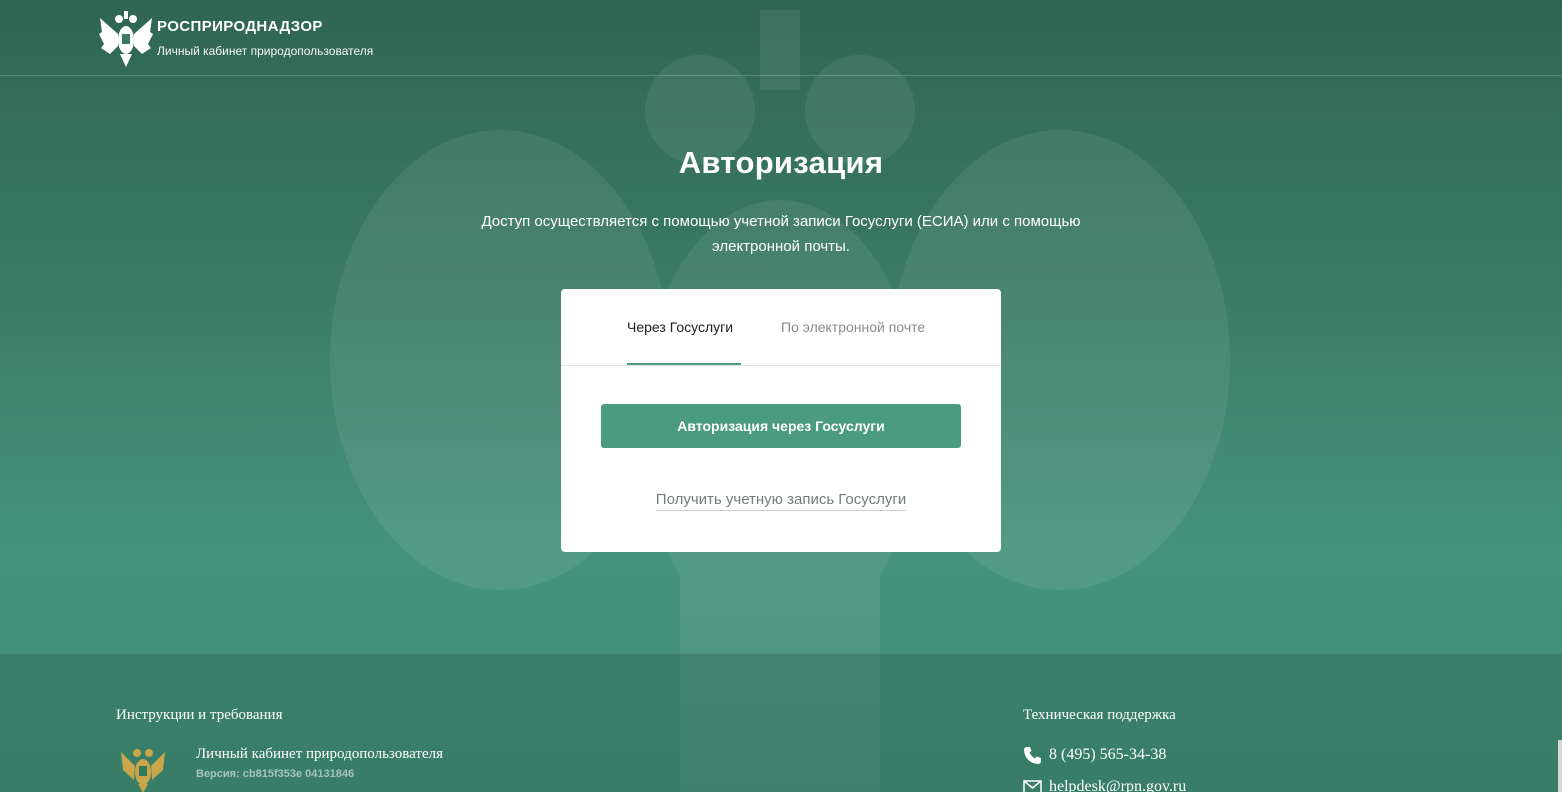  I want to click on emblem-shield-icon, so click(143, 770).